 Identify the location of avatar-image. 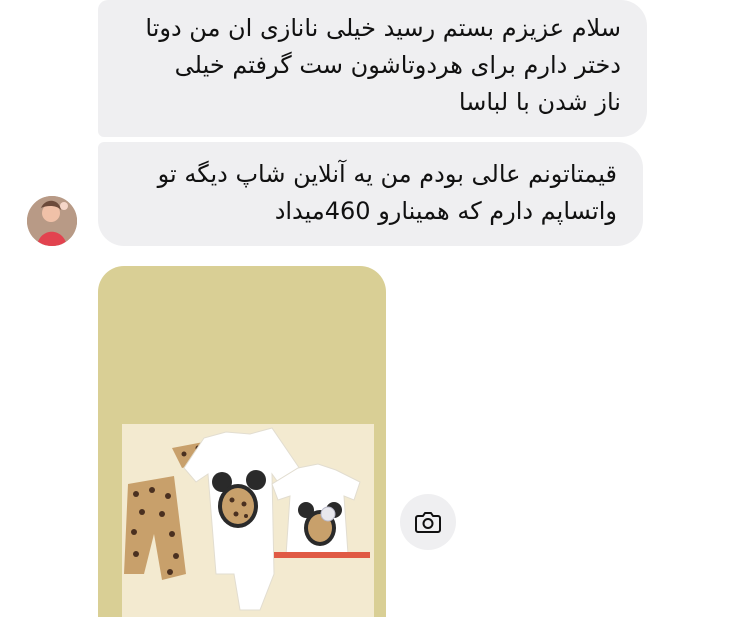
(52, 221).